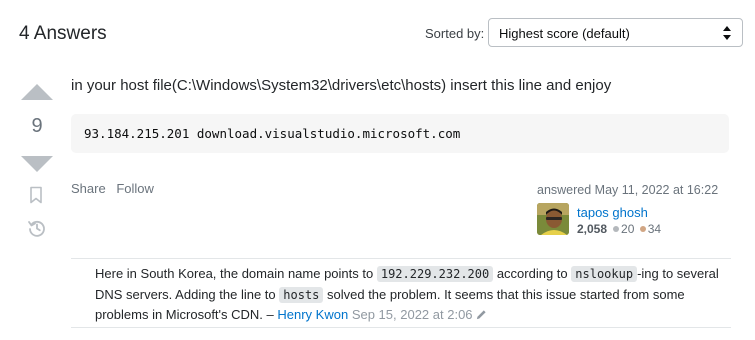 Image resolution: width=755 pixels, height=340 pixels. Describe the element at coordinates (642, 229) in the screenshot. I see `bronze-badge-icon` at that location.